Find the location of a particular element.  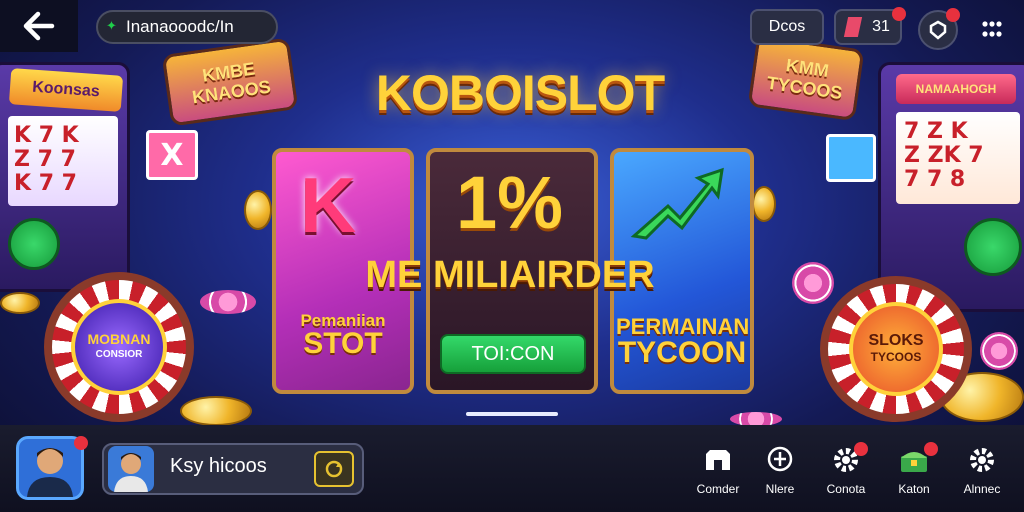

nav-comder: Comder is located at coordinates (718, 470).